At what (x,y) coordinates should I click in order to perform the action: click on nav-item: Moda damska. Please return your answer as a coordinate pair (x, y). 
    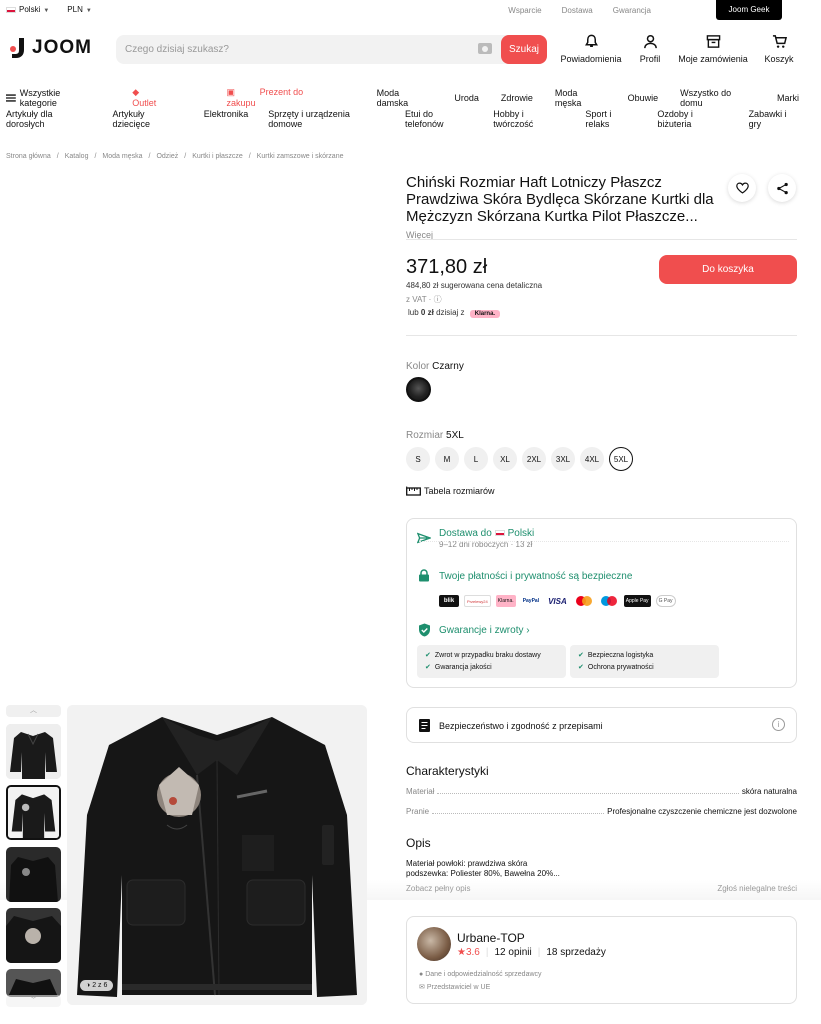
    Looking at the image, I should click on (405, 98).